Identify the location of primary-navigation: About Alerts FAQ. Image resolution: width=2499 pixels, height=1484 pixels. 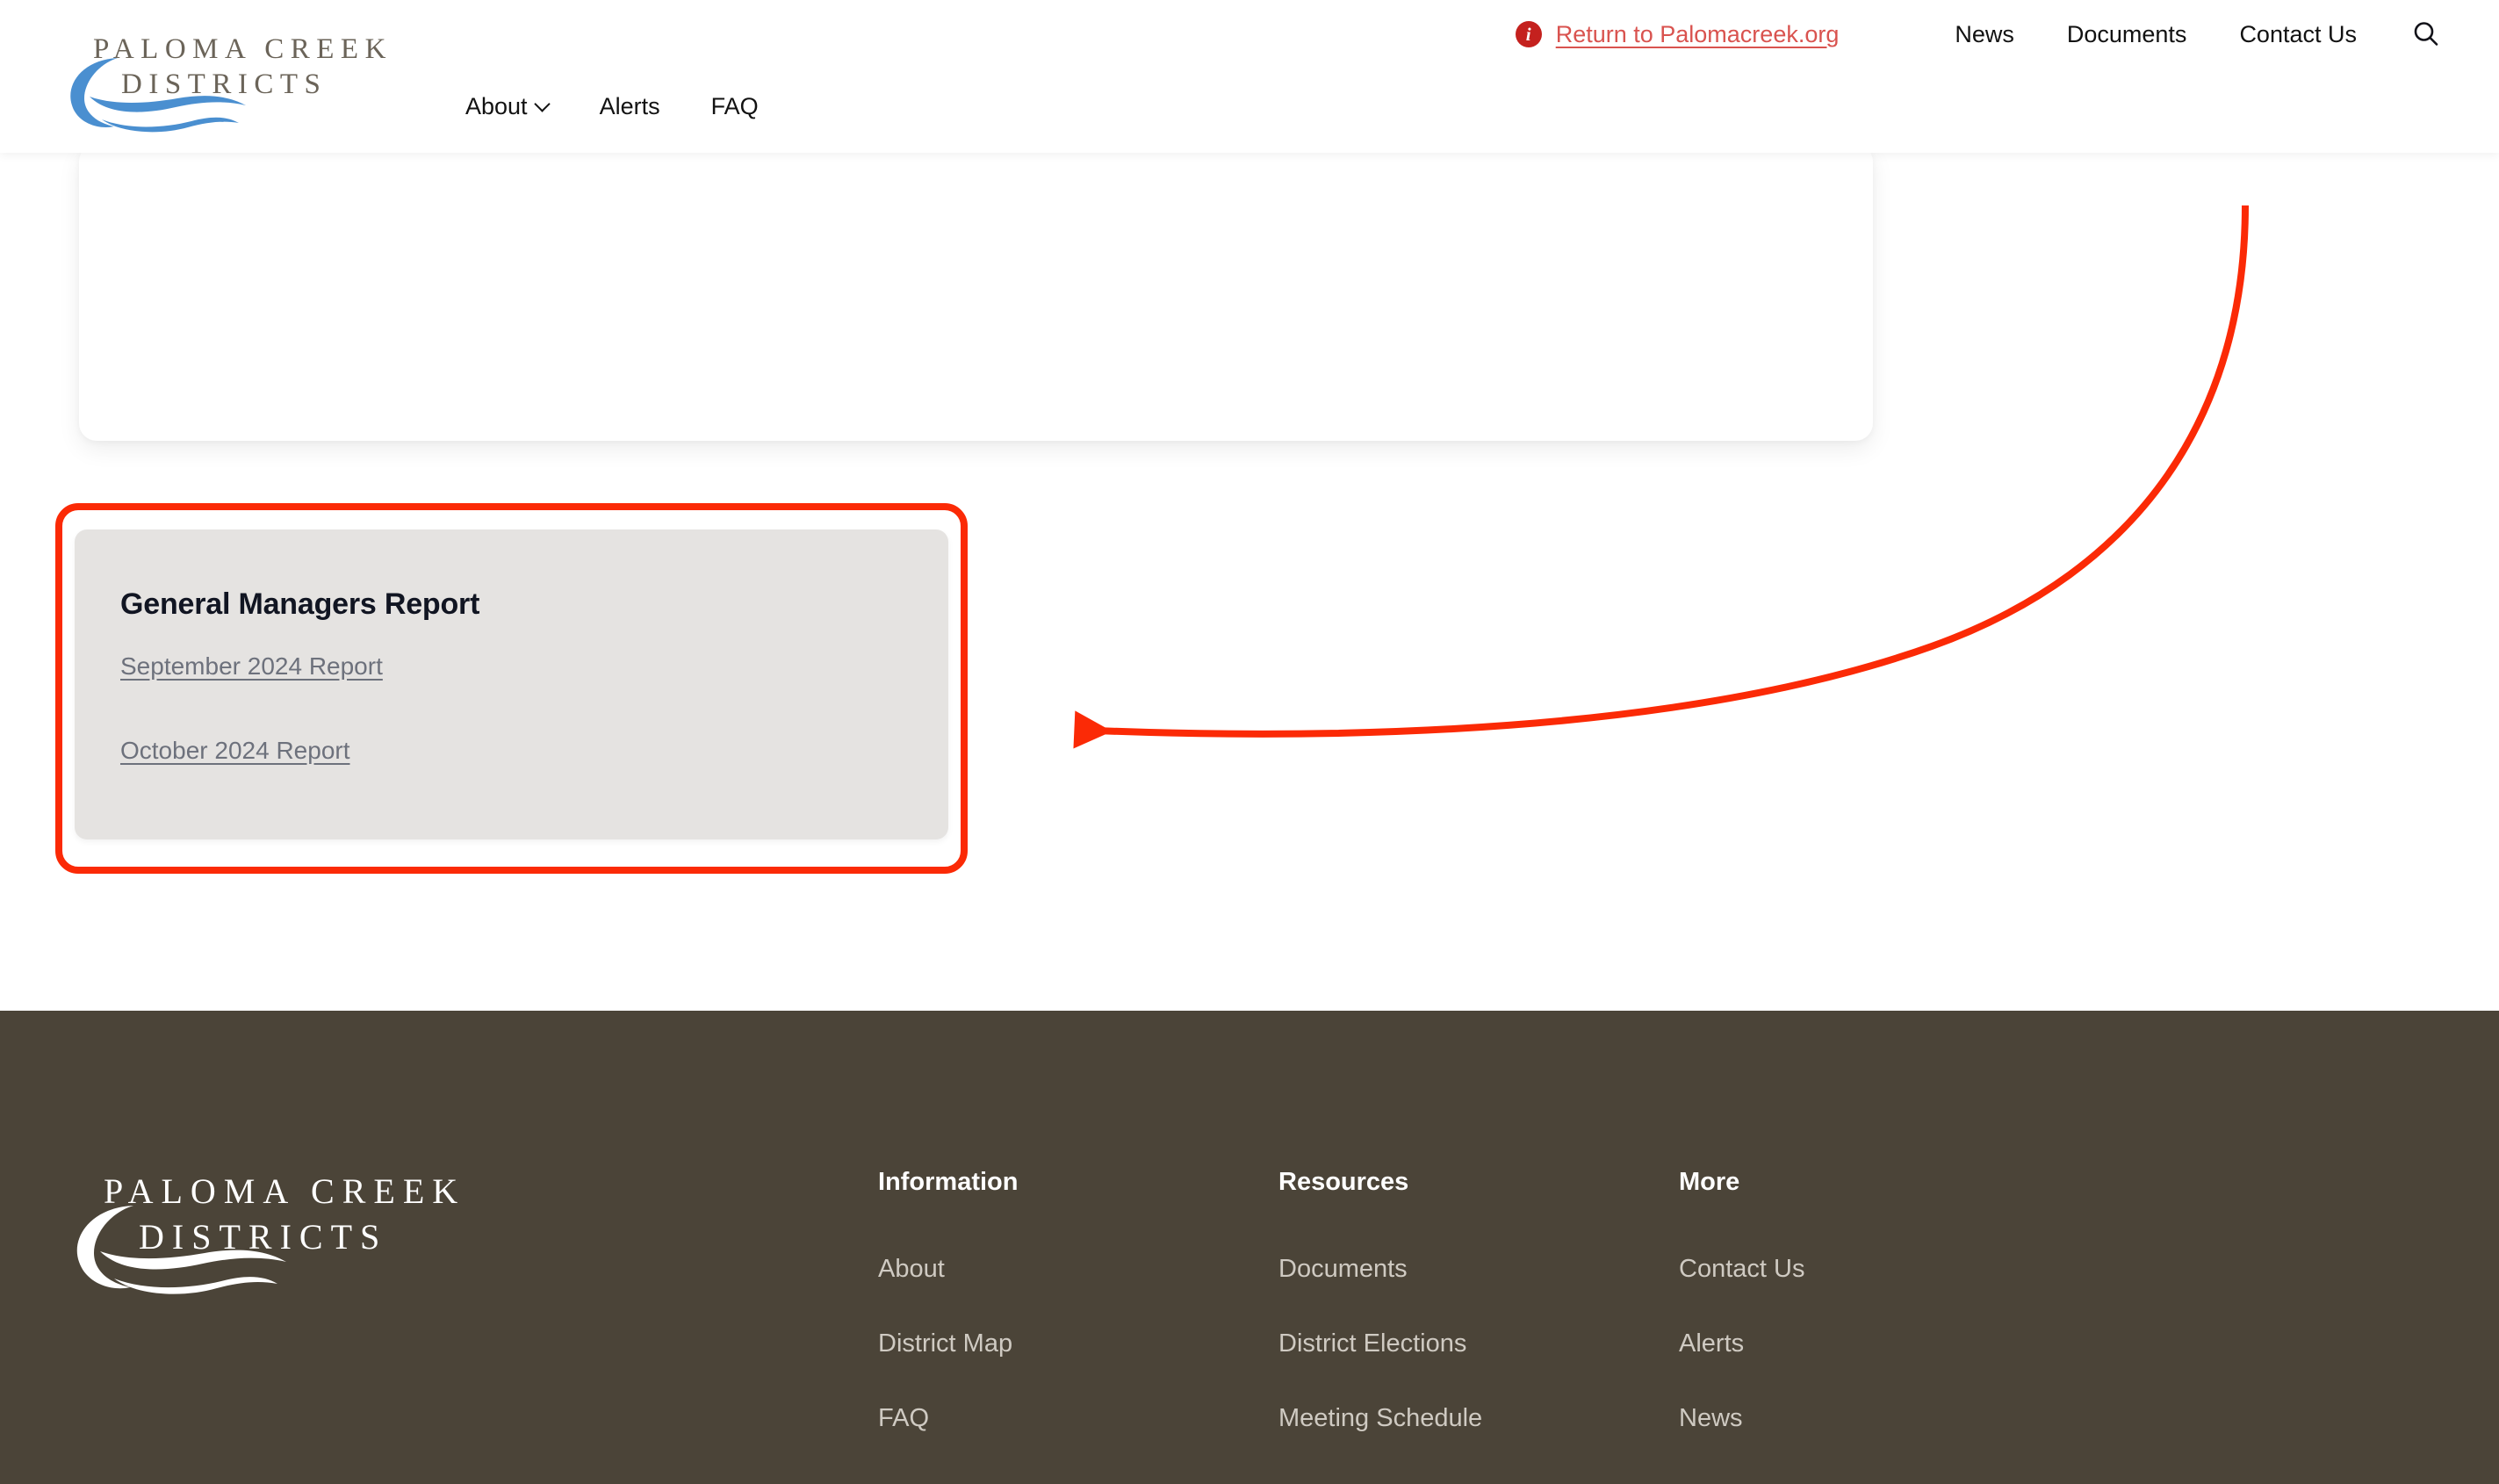
(612, 106).